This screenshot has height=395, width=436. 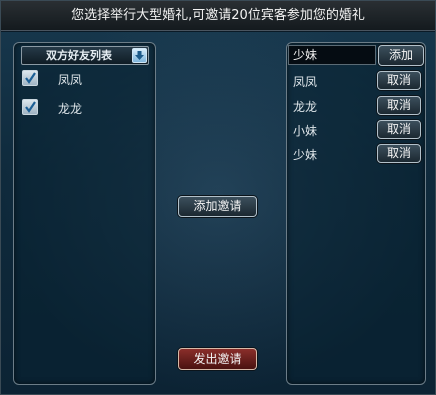 What do you see at coordinates (218, 16) in the screenshot?
I see `window-title: 您选择举行大型婚礼,可邀请20位宾客参加您的婚礼` at bounding box center [218, 16].